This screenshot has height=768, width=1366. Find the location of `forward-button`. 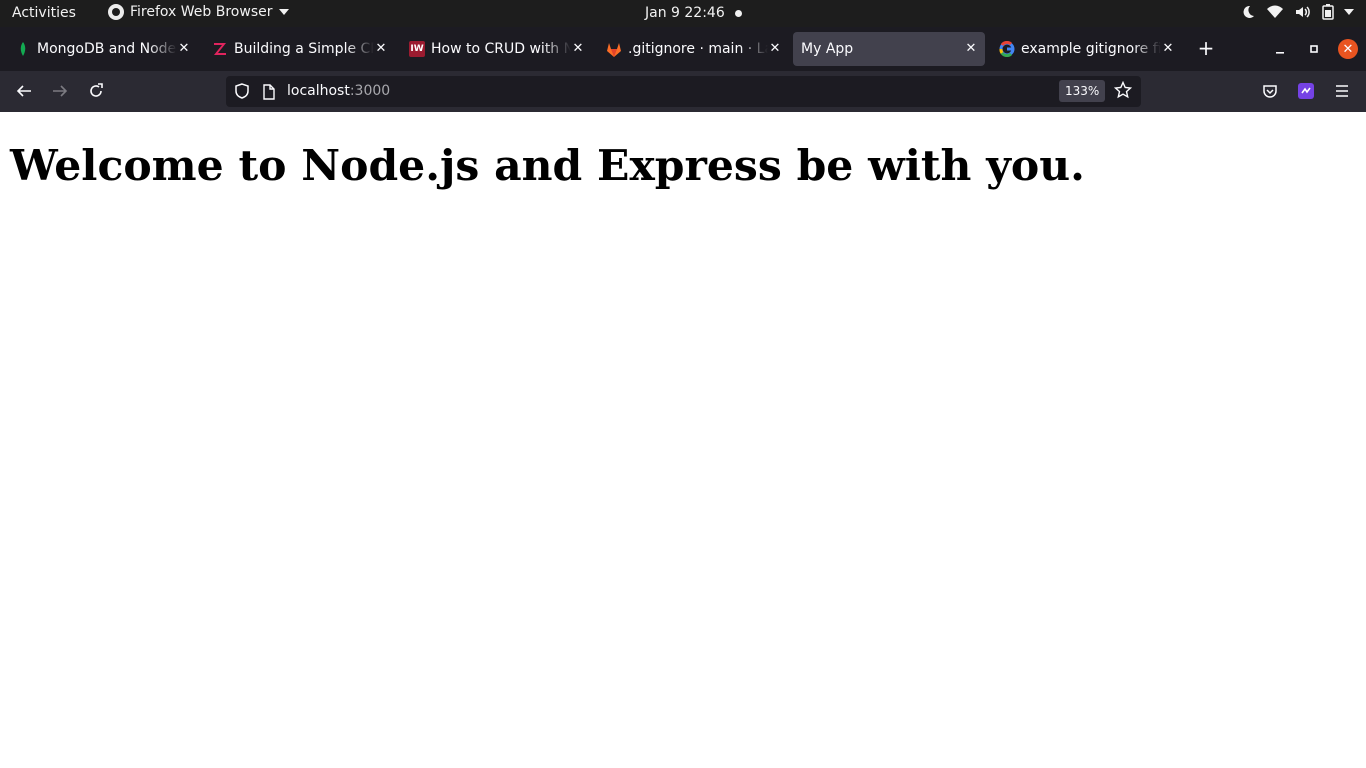

forward-button is located at coordinates (60, 91).